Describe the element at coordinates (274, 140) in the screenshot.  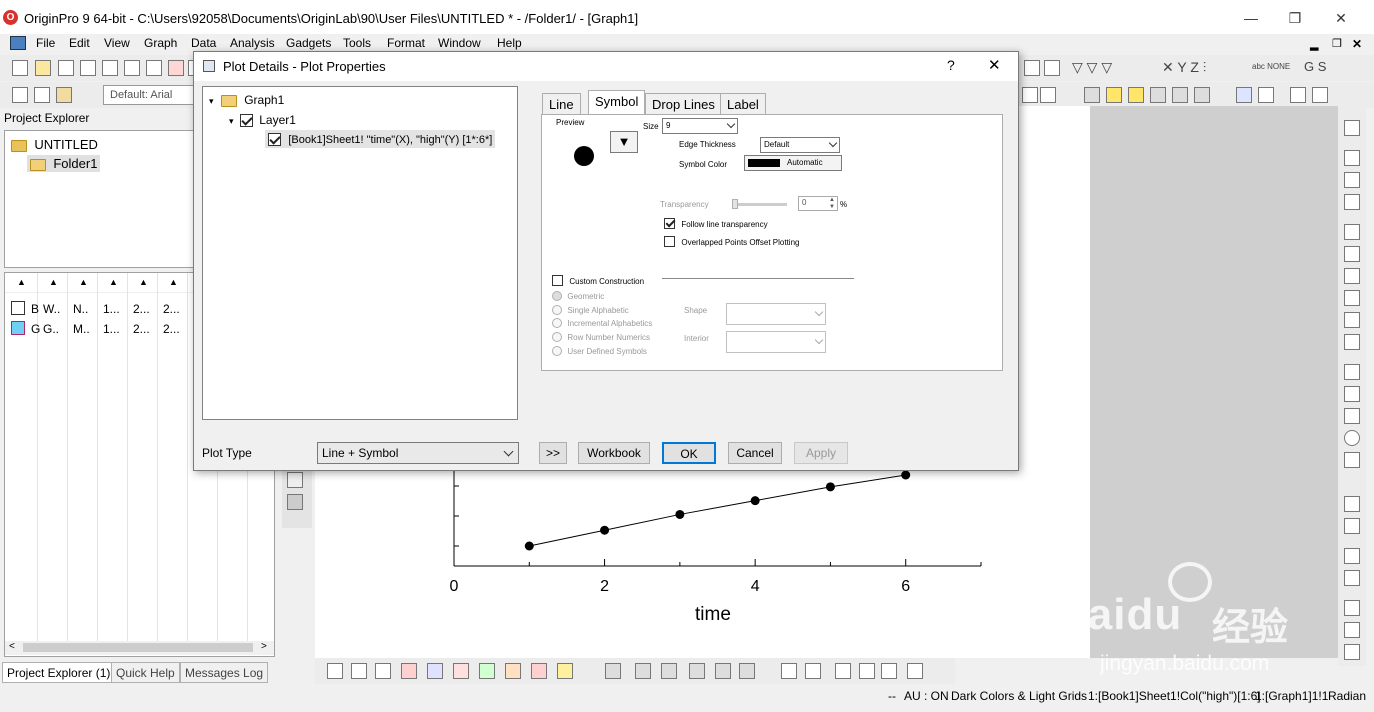
I see `plot-checkbox` at that location.